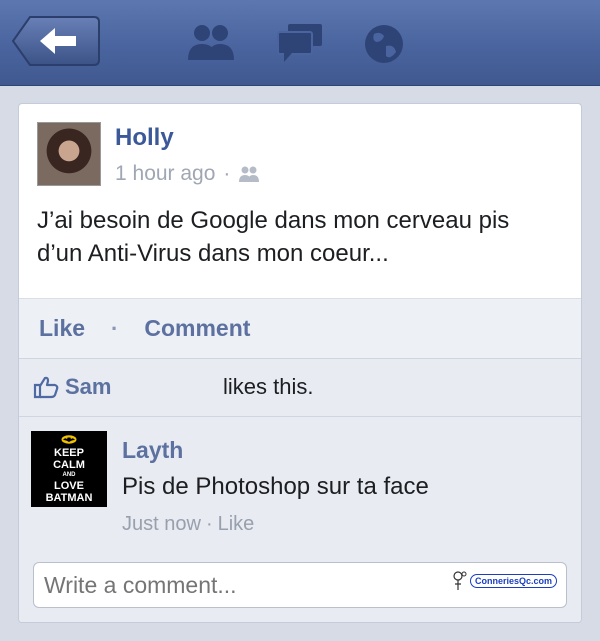 The width and height of the screenshot is (600, 641). Describe the element at coordinates (56, 41) in the screenshot. I see `back-button` at that location.